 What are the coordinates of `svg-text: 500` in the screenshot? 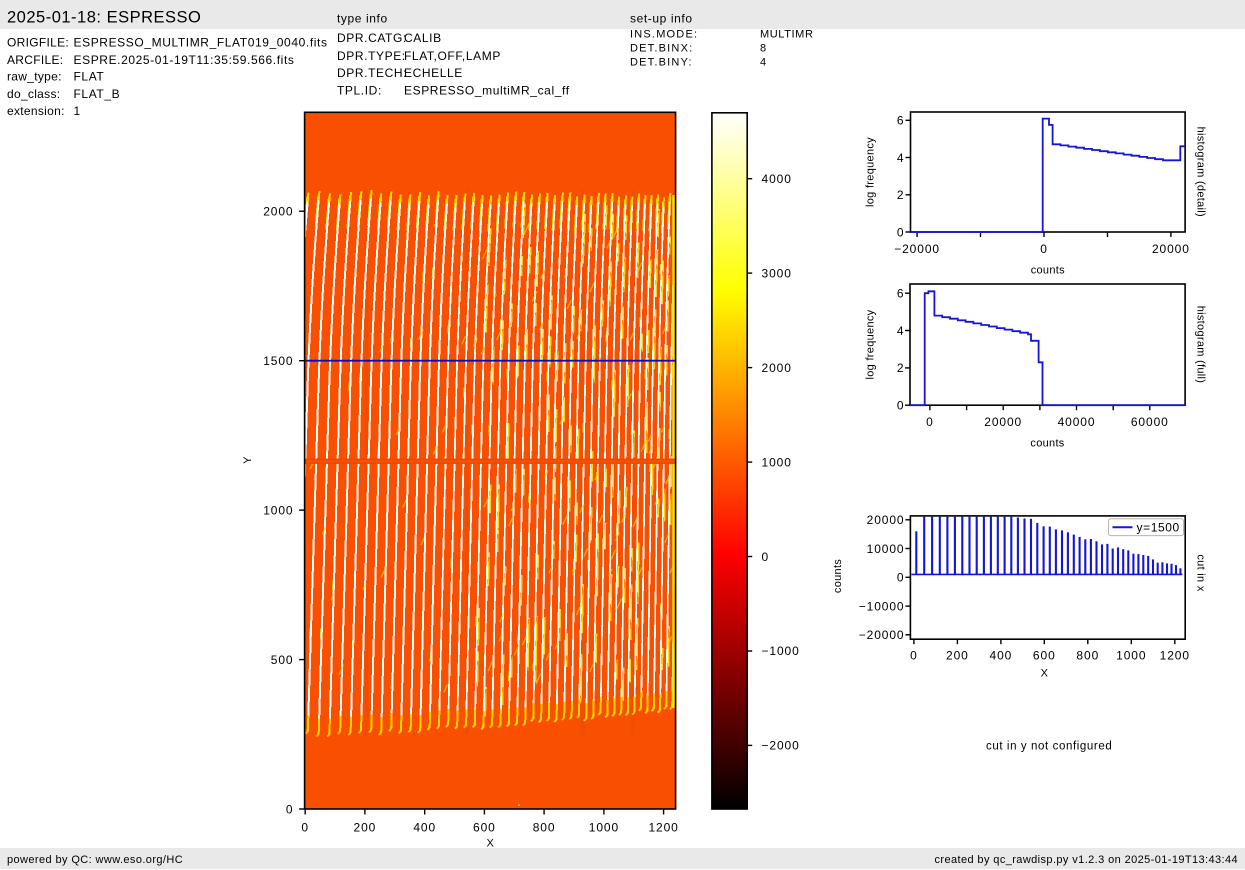 It's located at (282, 660).